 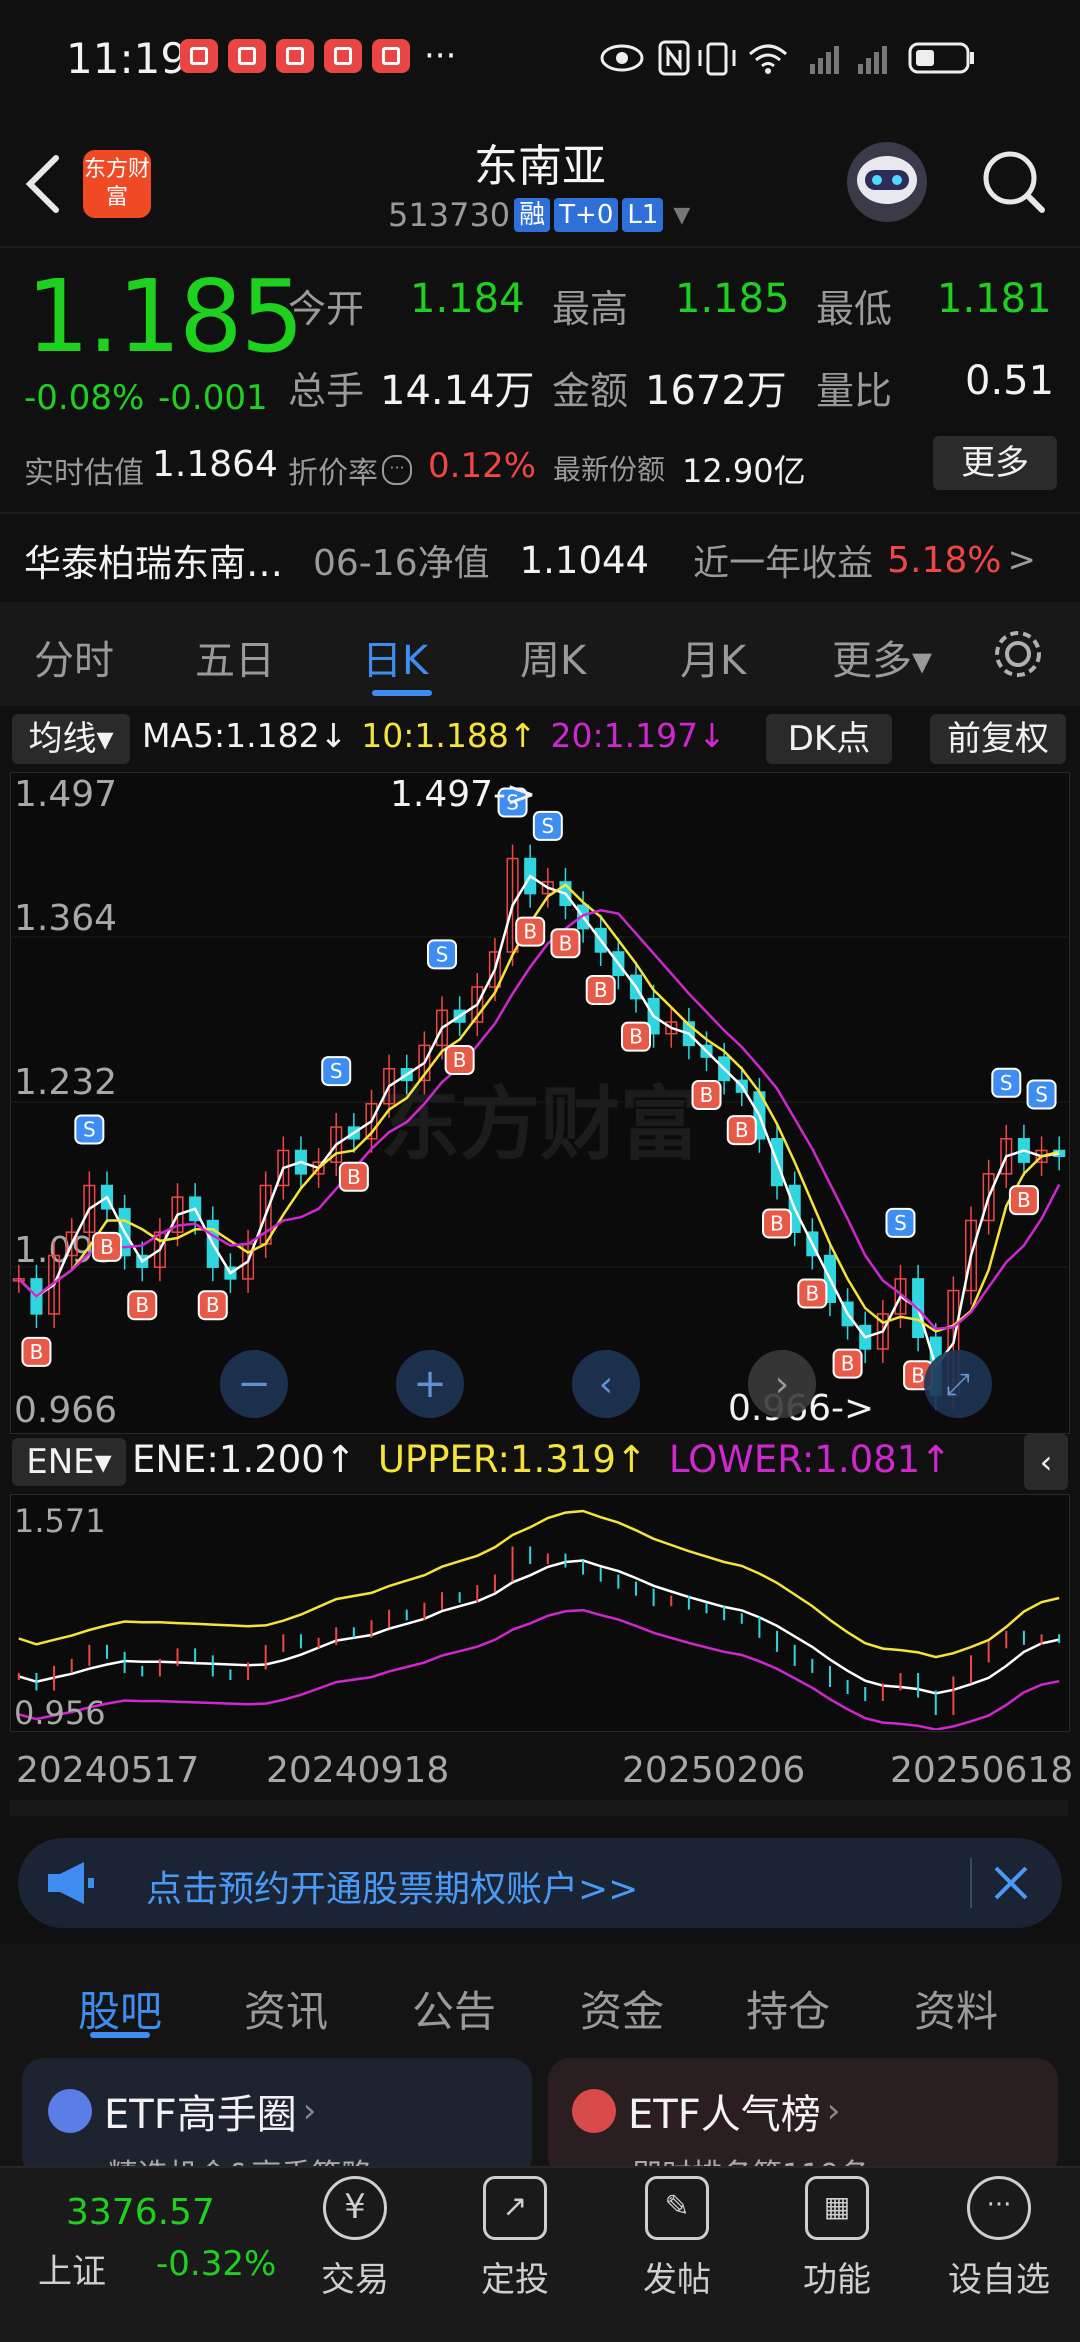 What do you see at coordinates (165, 316) in the screenshot?
I see `current-price: 1.185` at bounding box center [165, 316].